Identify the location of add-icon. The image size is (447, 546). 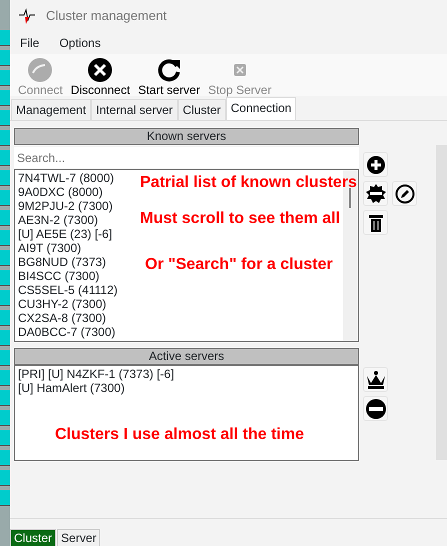
(375, 165).